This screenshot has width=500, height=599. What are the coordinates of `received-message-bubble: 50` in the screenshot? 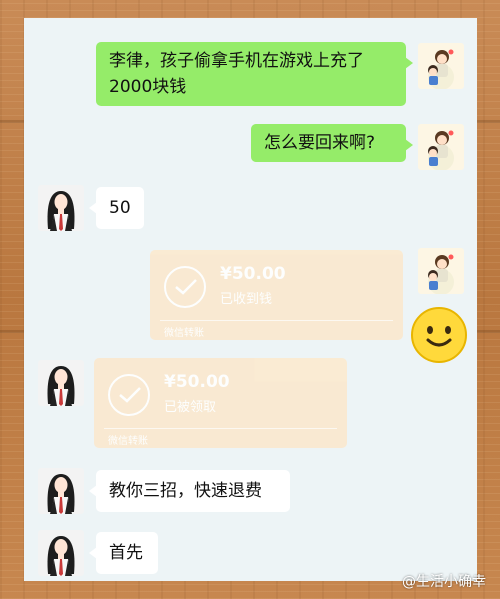 It's located at (116, 208).